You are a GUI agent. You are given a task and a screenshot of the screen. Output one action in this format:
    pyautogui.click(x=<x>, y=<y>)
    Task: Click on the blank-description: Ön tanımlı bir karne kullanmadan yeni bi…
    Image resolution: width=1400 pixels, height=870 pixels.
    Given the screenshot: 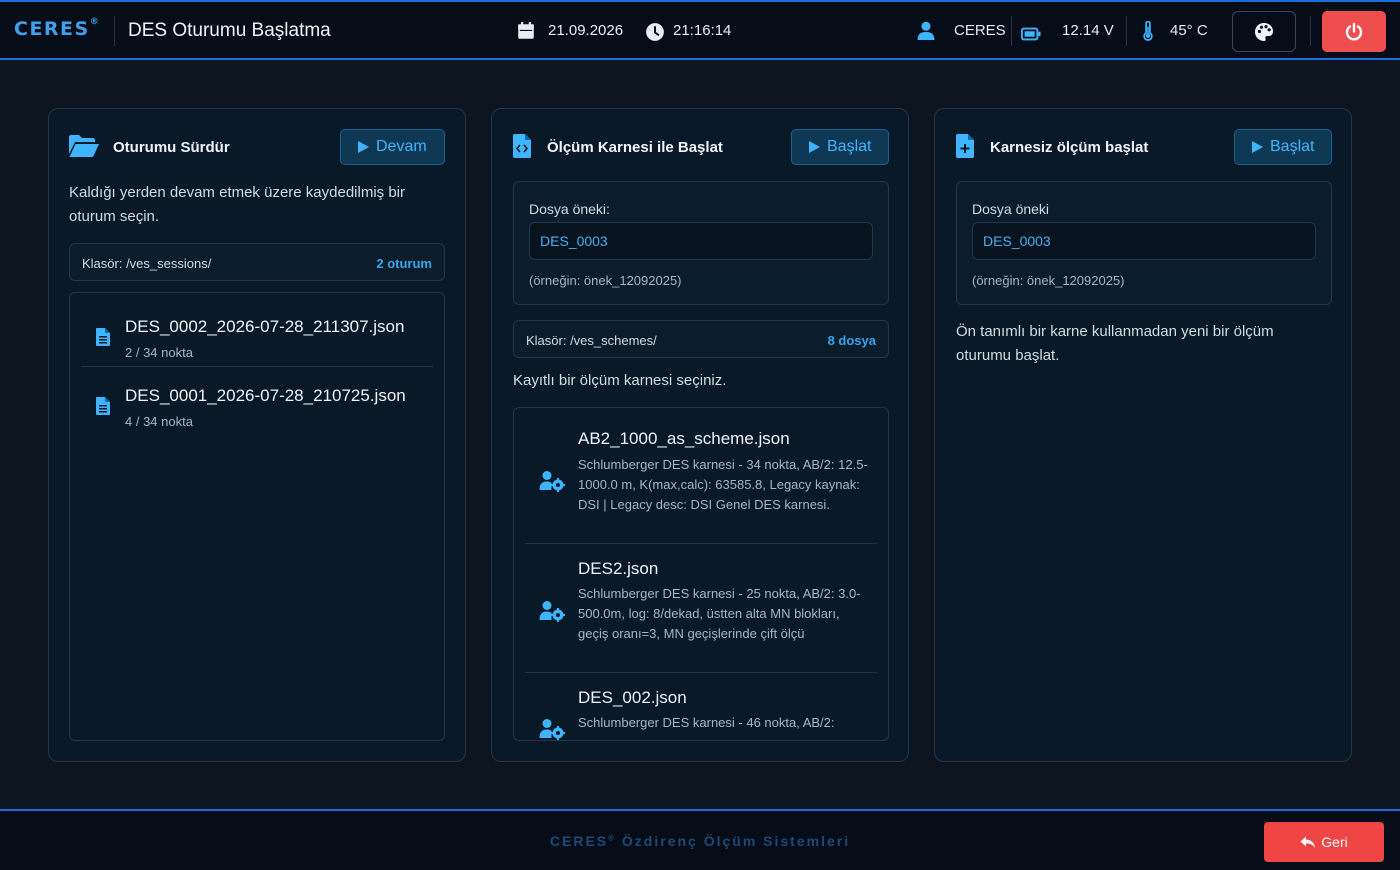 What is the action you would take?
    pyautogui.click(x=1115, y=343)
    